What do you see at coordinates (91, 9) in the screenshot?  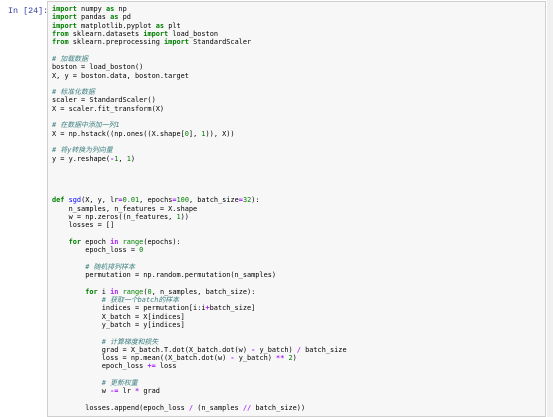 I see `code-token: numpy` at bounding box center [91, 9].